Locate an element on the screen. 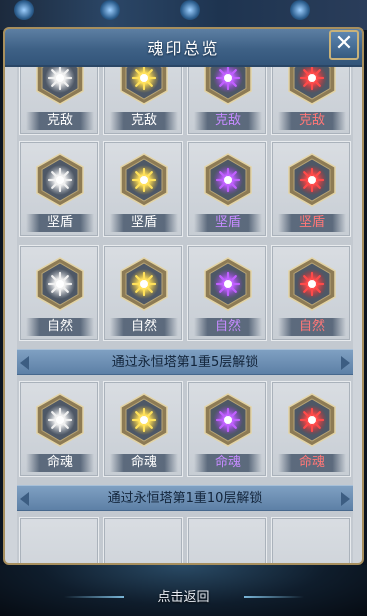 Image resolution: width=367 pixels, height=616 pixels. seal-row: 克敌 克敌 克敌 克敌 is located at coordinates (185, 102).